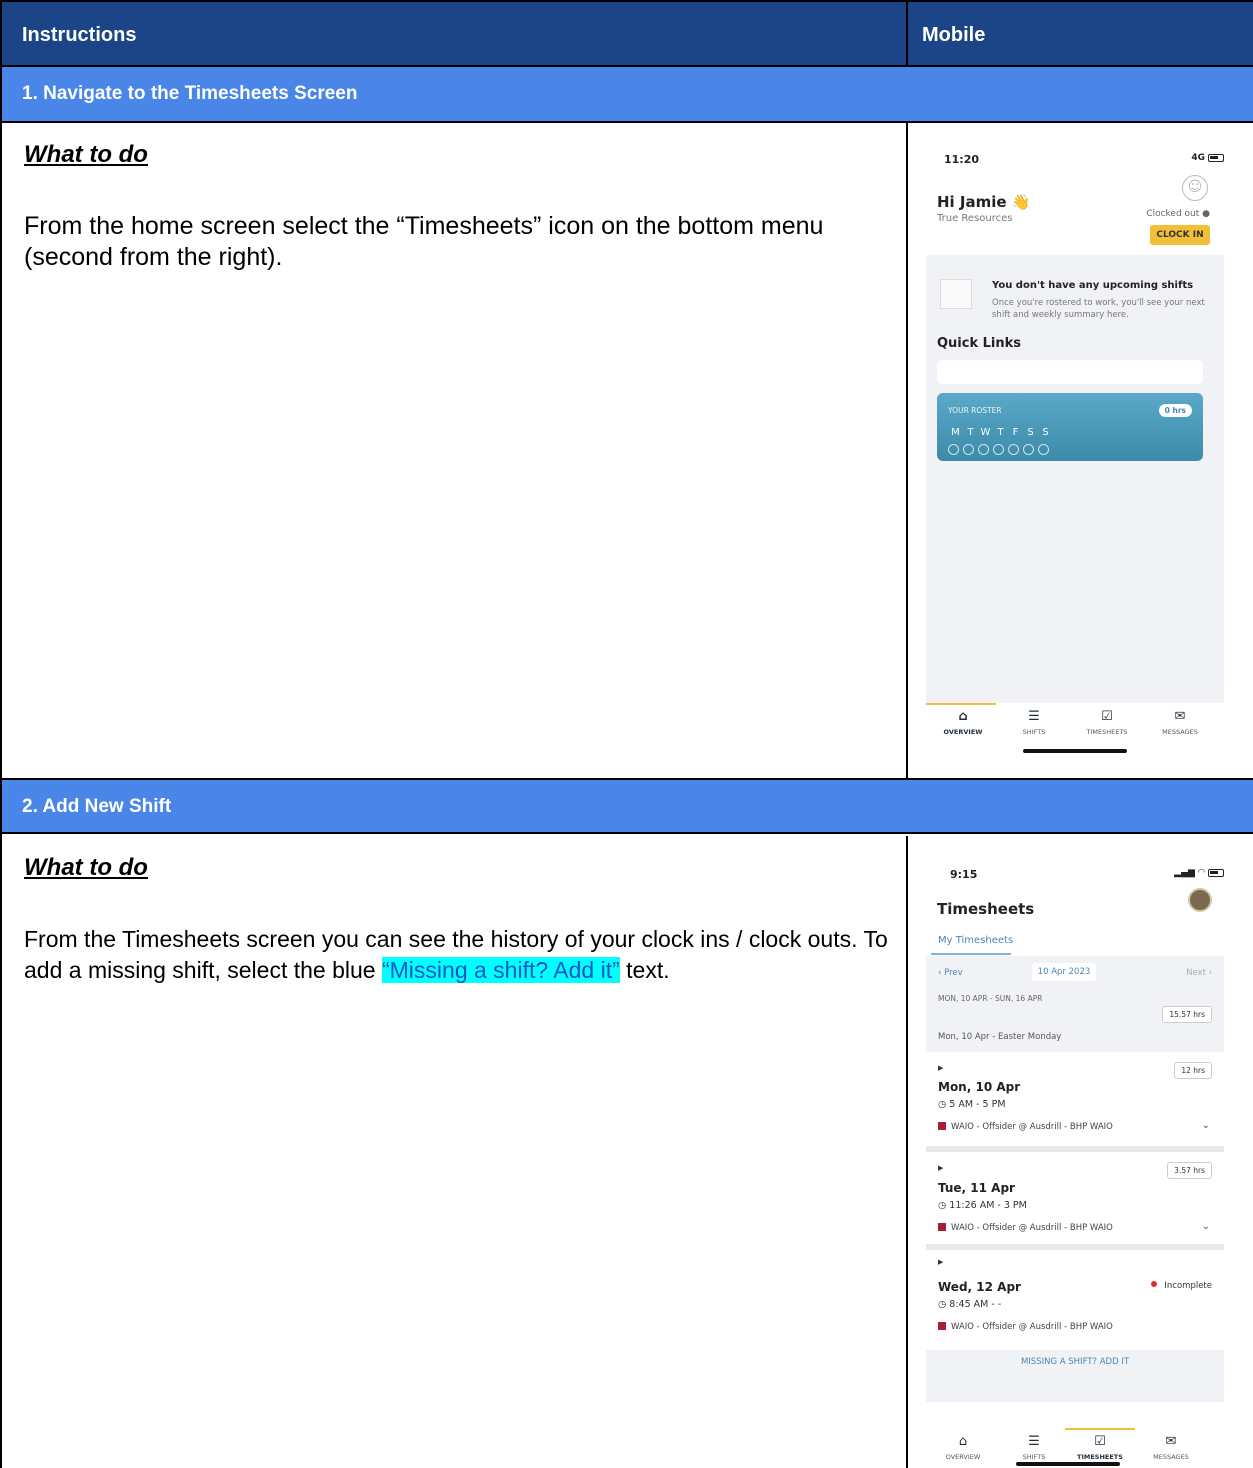 This screenshot has width=1253, height=1468. I want to click on shift-time: ◷ 11:26 AM - 3 PM, so click(982, 1205).